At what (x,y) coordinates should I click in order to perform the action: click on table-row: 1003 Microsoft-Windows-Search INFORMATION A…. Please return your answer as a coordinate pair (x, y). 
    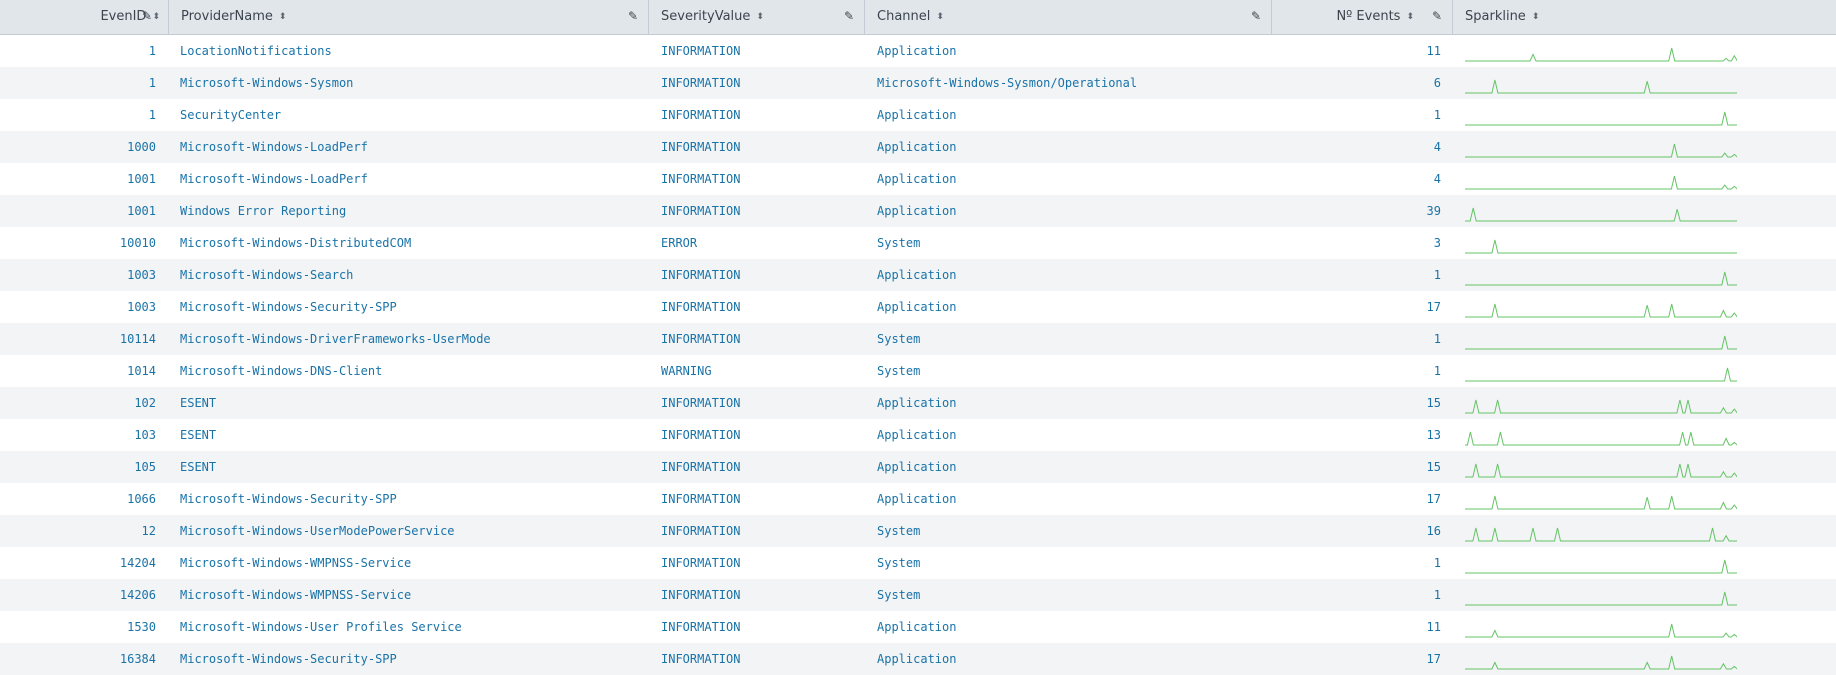
    Looking at the image, I should click on (918, 275).